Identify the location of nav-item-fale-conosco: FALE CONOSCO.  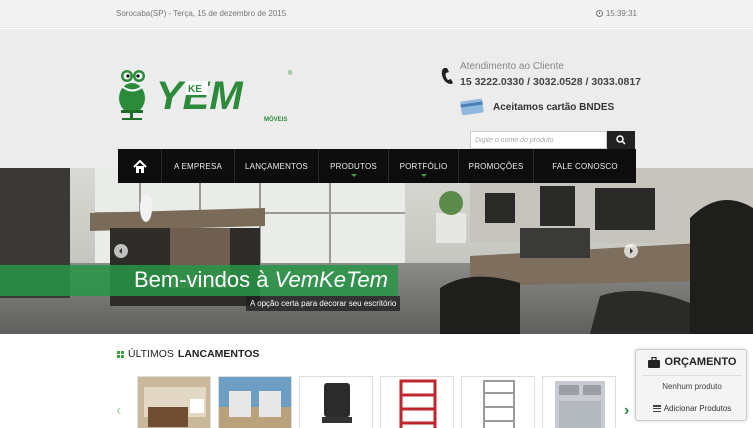
(585, 166).